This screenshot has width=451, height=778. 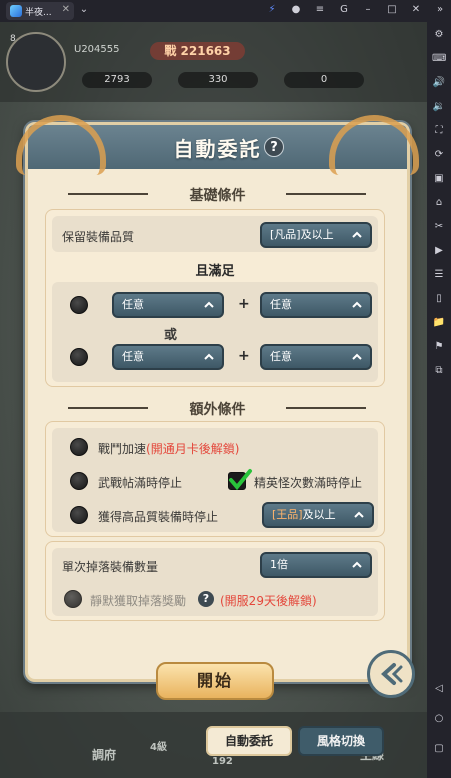 I want to click on menu-icon: ≡, so click(x=320, y=10).